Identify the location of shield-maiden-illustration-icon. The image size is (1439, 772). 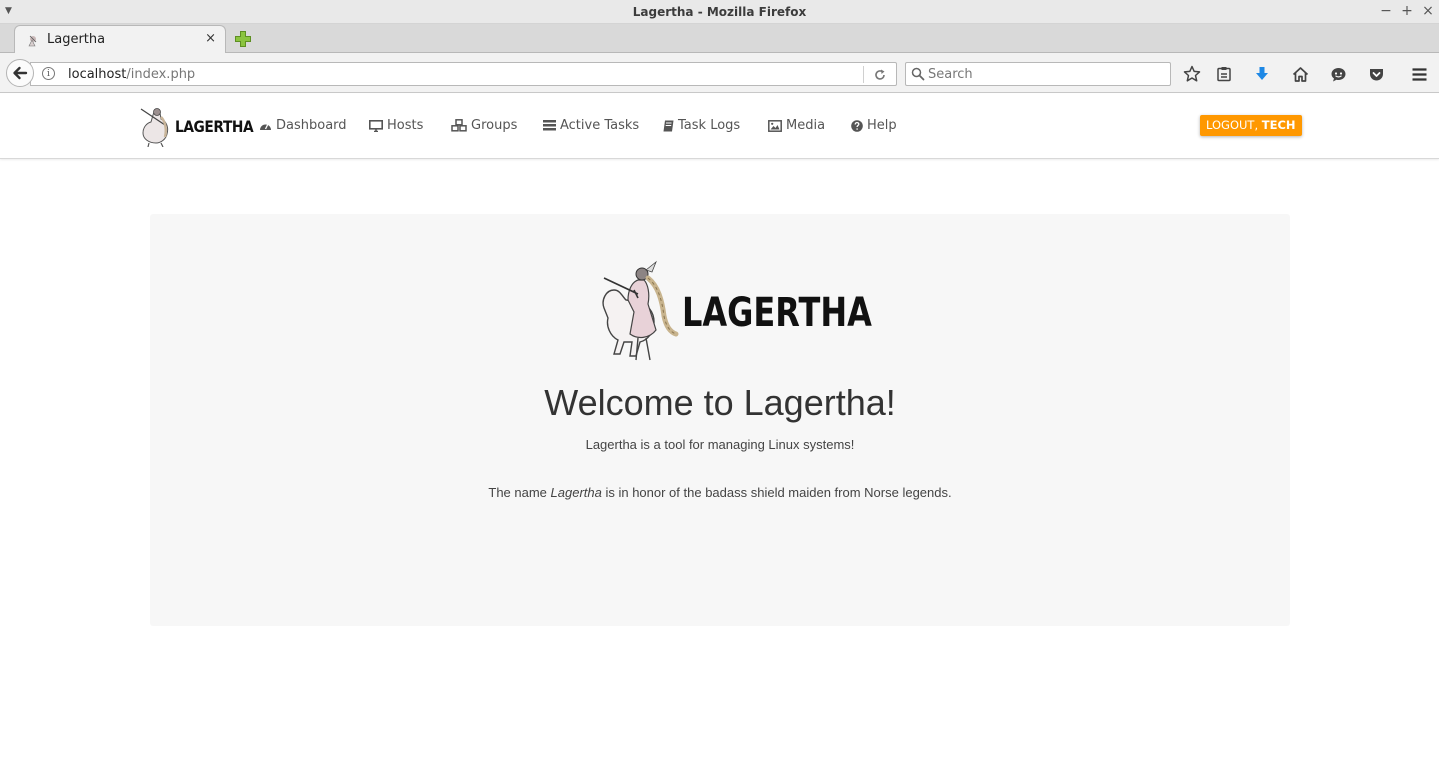
(640, 310).